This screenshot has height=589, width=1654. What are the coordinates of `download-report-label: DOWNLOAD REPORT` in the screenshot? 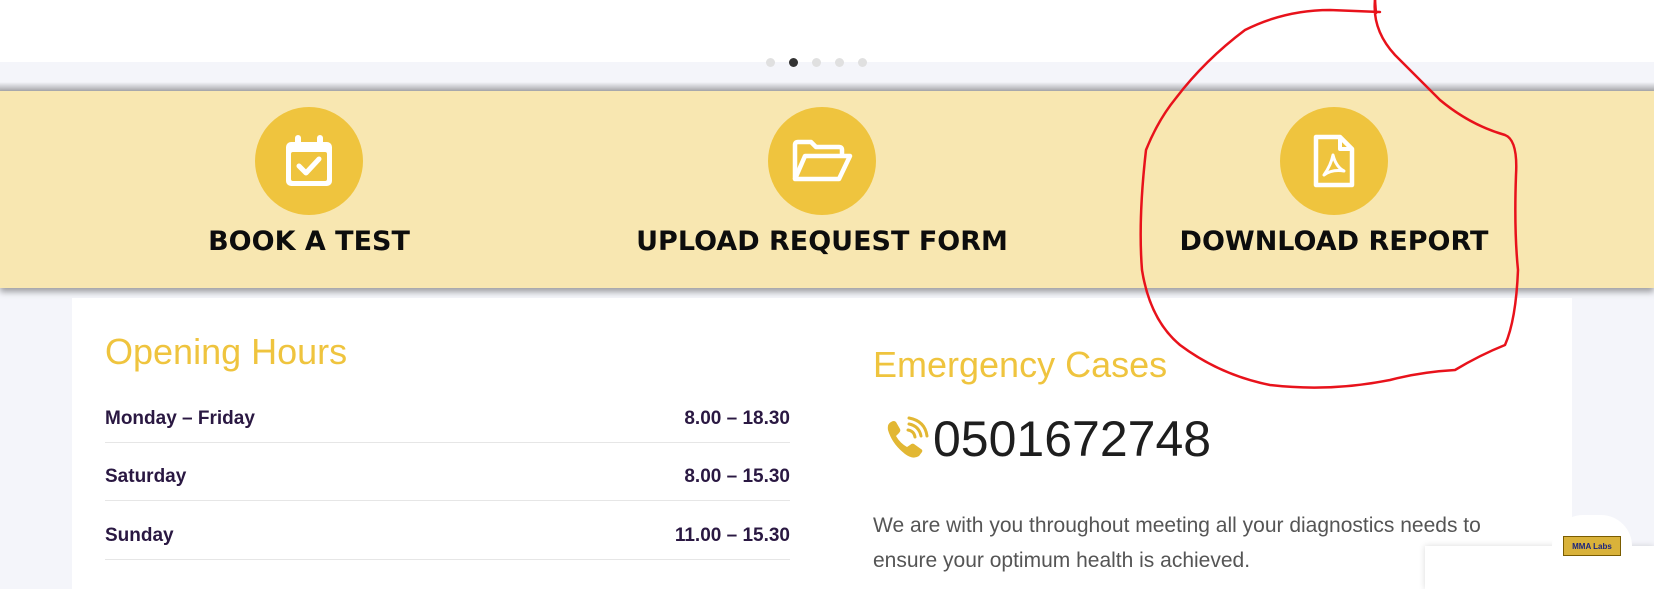 It's located at (1334, 241).